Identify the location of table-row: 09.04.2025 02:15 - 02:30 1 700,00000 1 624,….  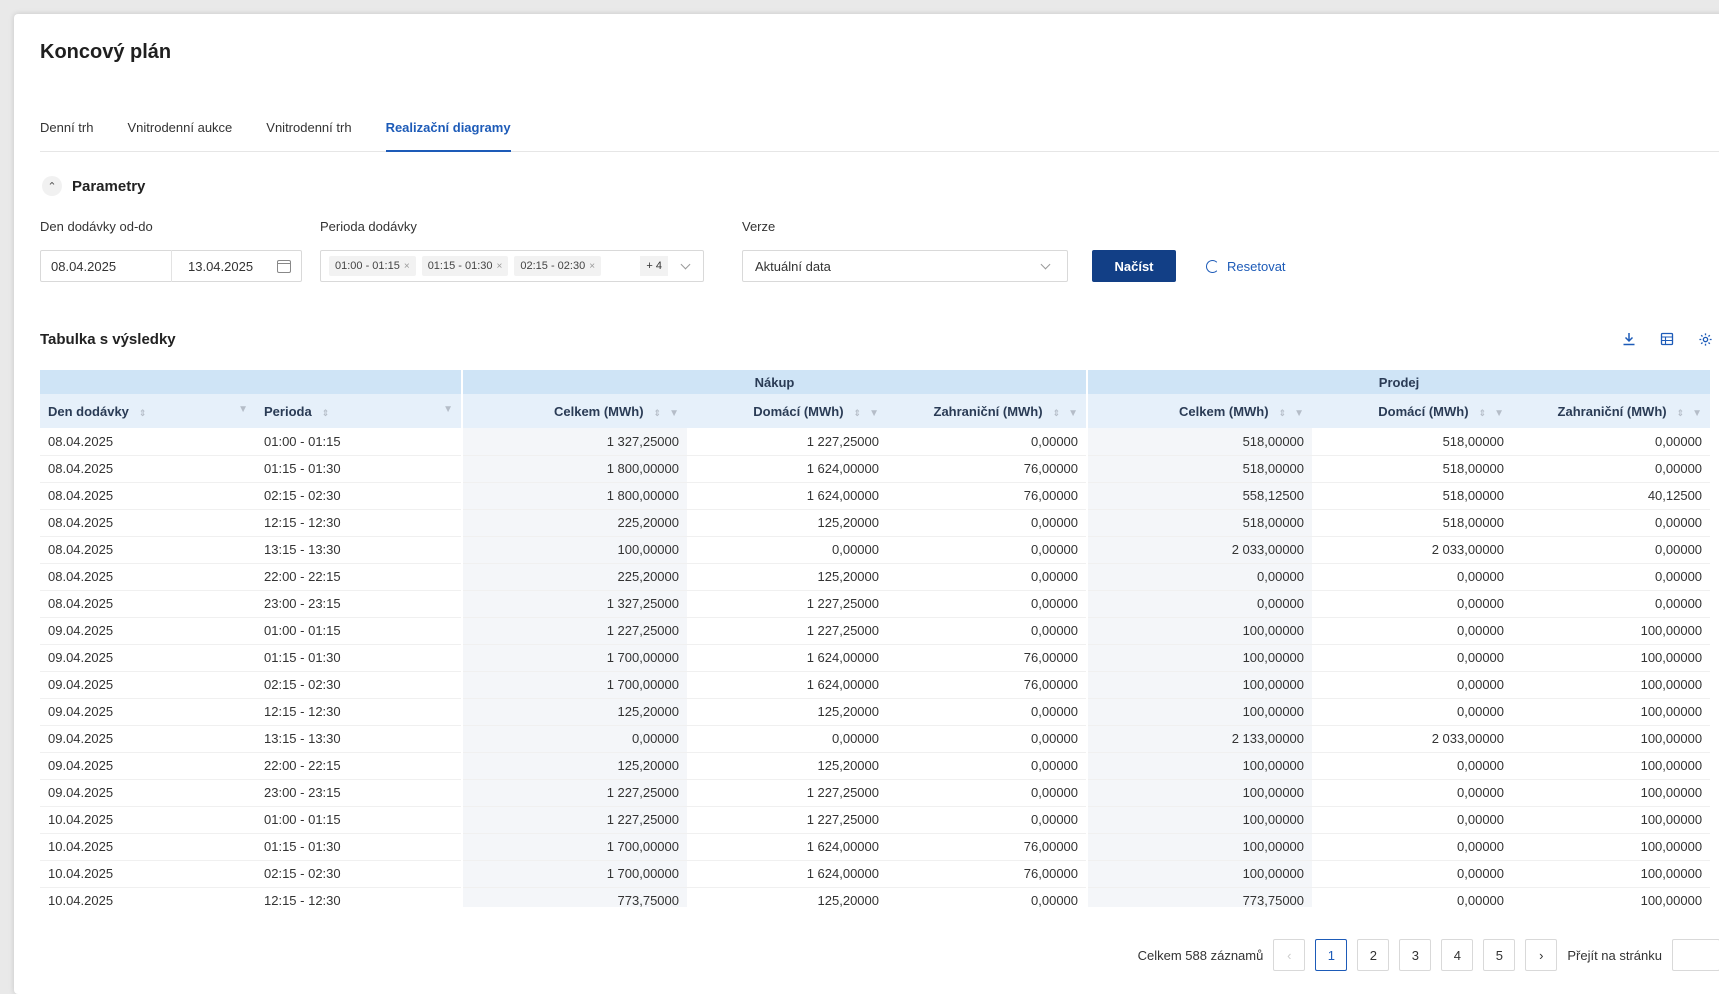
(875, 685).